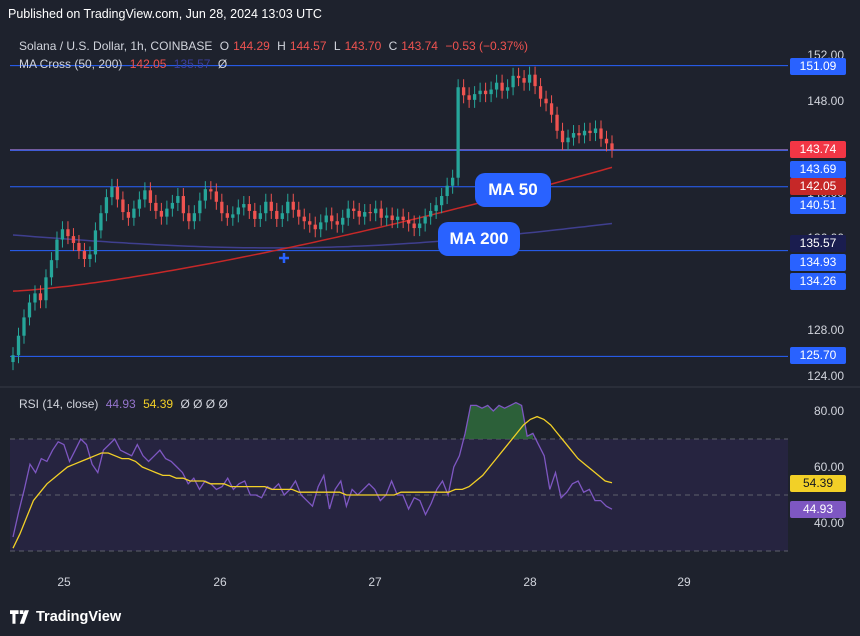 The width and height of the screenshot is (860, 636). Describe the element at coordinates (65, 617) in the screenshot. I see `tradingview-brand: TradingView` at that location.